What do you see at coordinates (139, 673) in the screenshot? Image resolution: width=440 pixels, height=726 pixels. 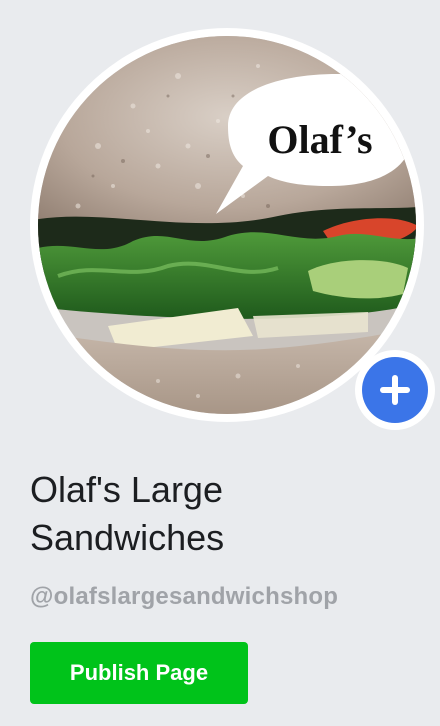 I see `publish-page-button: Publish Page` at bounding box center [139, 673].